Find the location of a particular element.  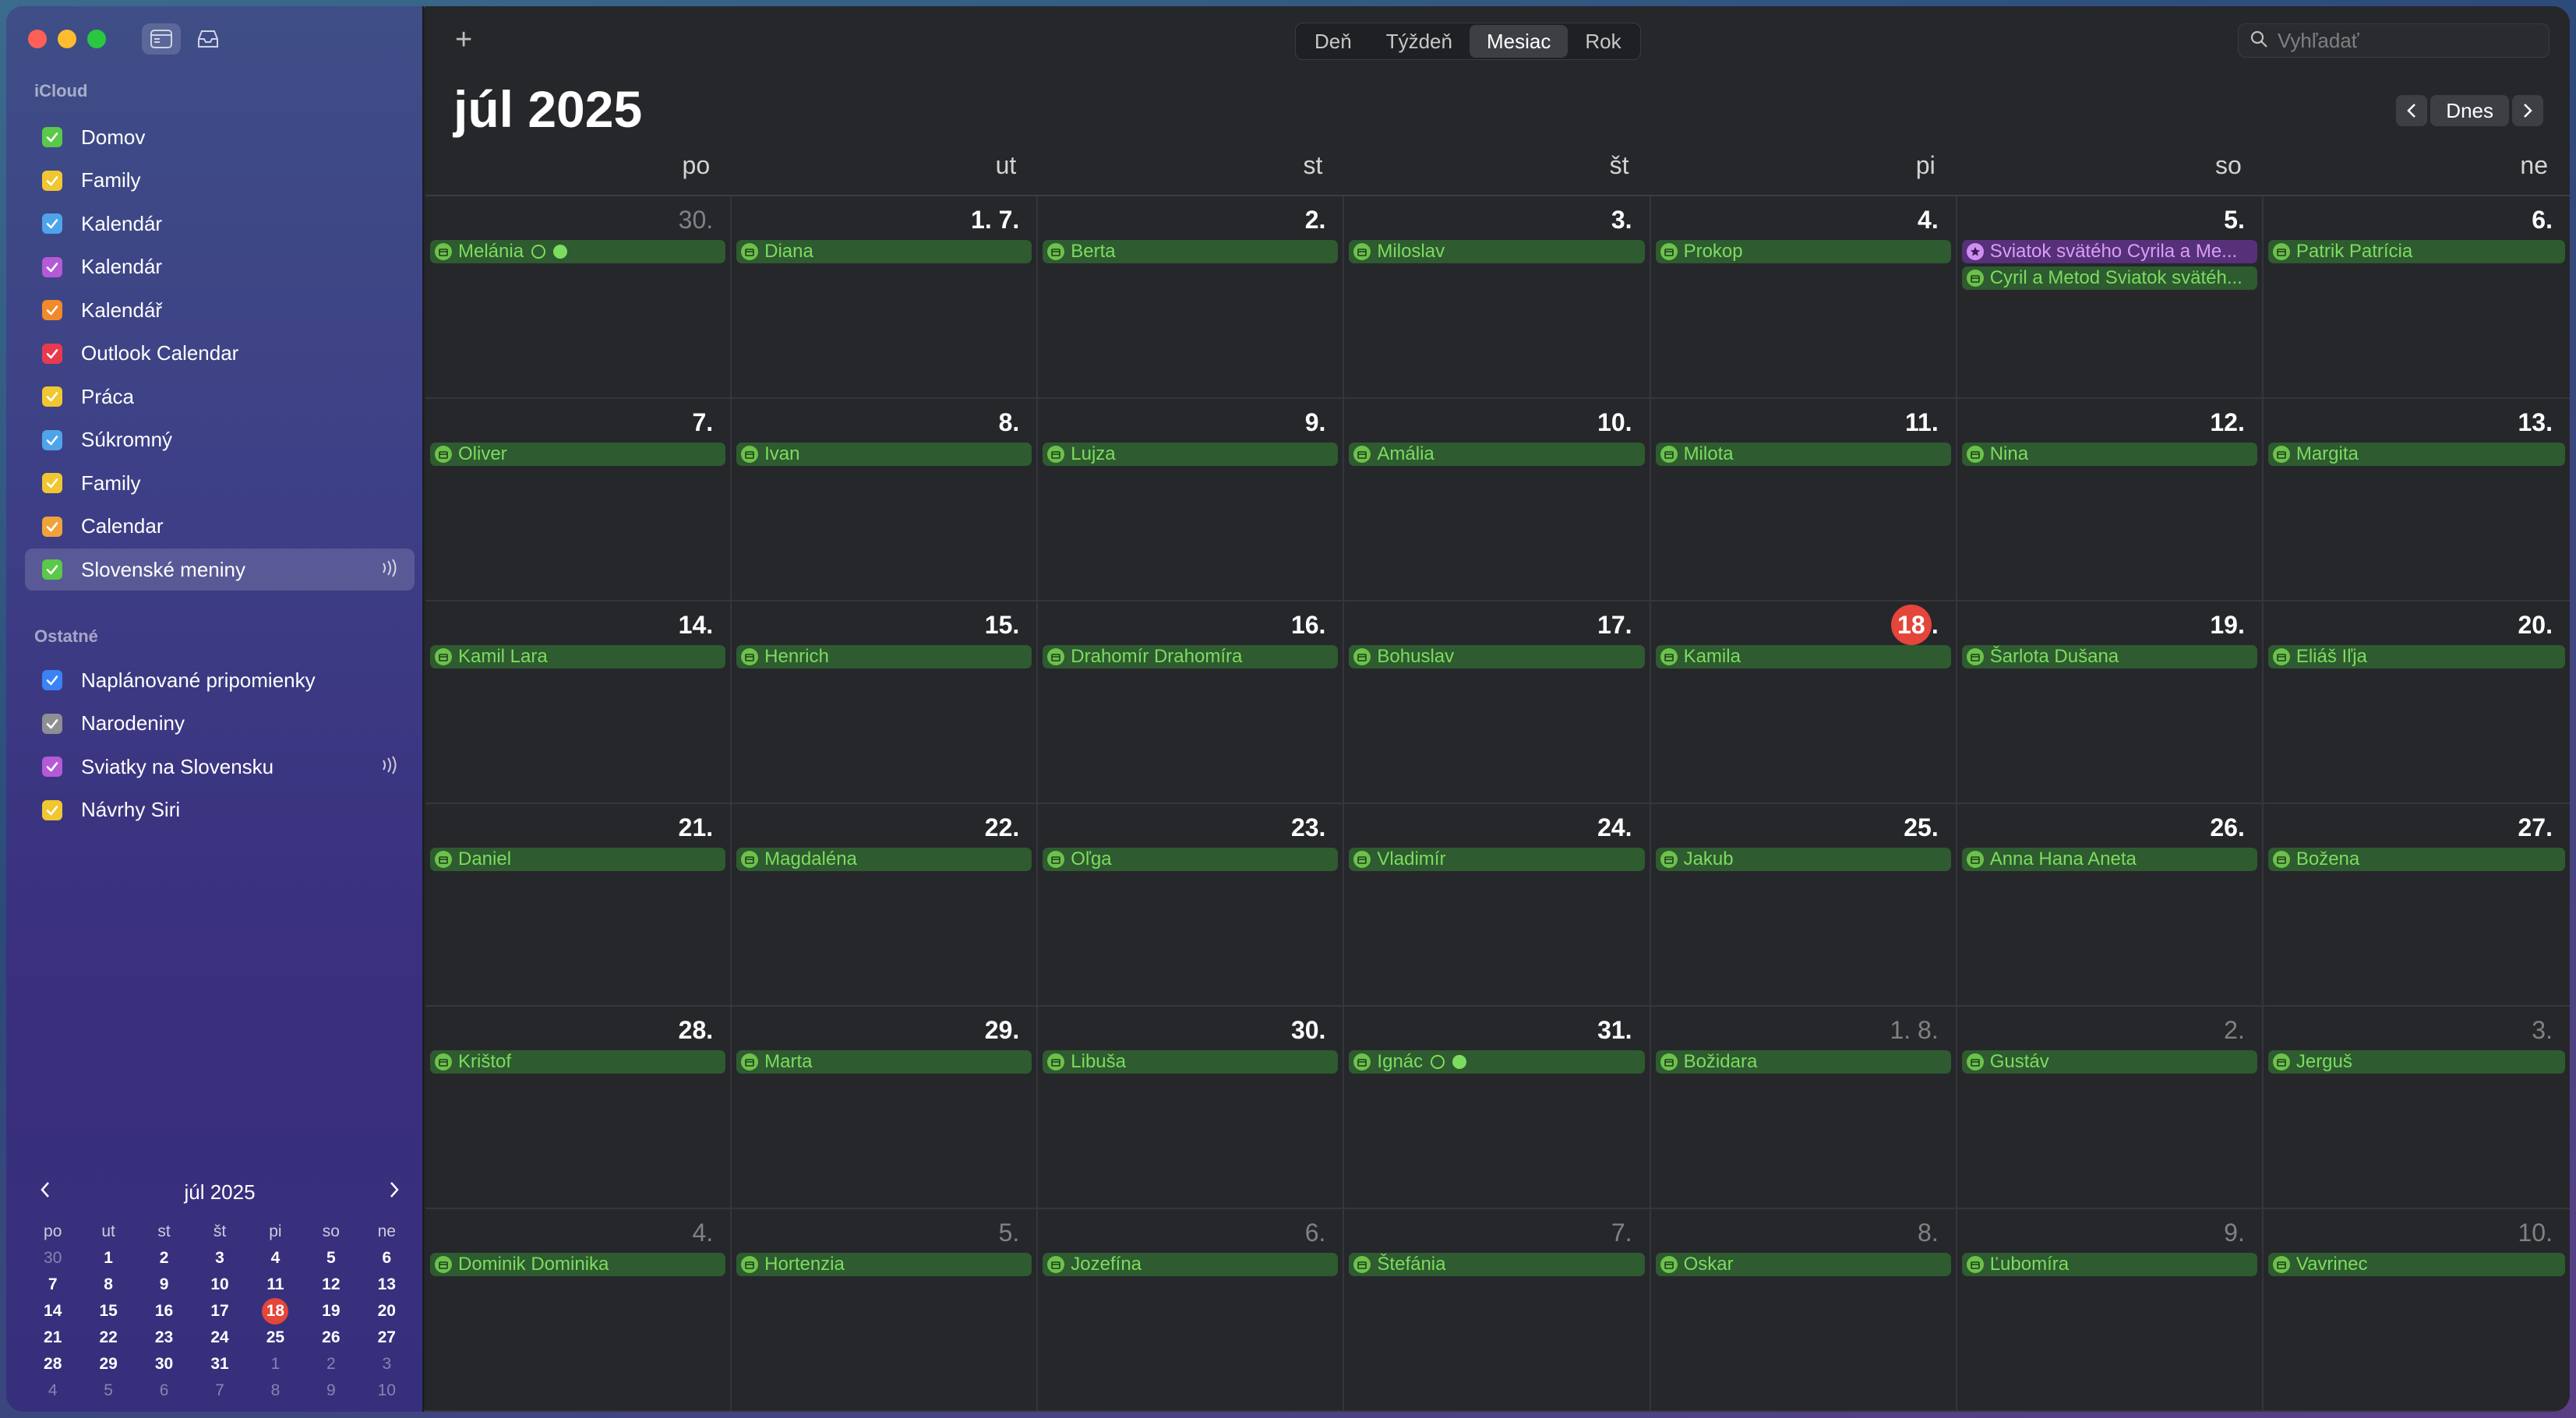

day-cell: 3. Jerguš is located at coordinates (2416, 1108).